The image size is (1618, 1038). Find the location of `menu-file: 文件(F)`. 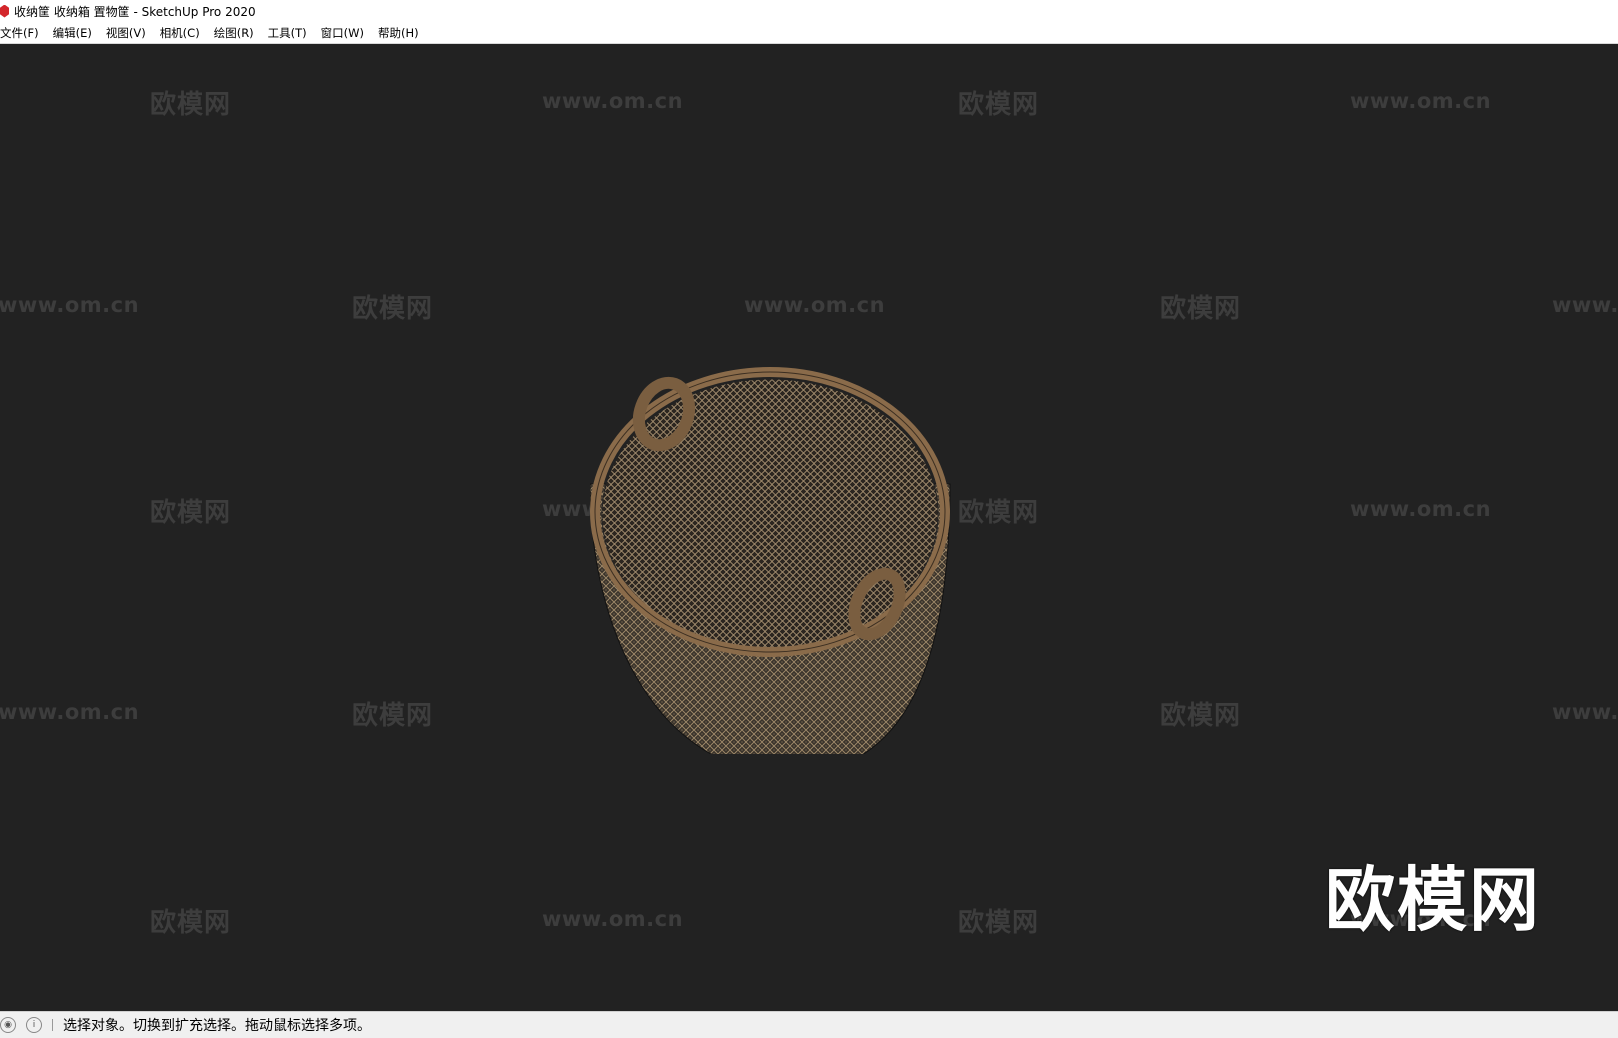

menu-file: 文件(F) is located at coordinates (23, 33).